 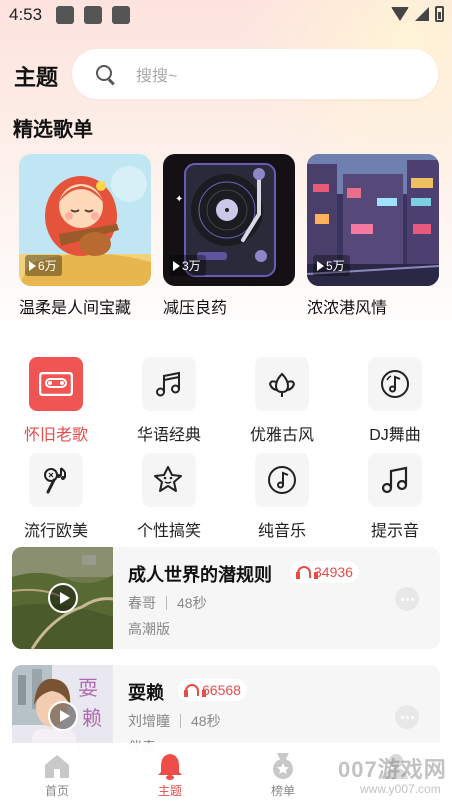 I want to click on nav-label: 主题, so click(x=169, y=791).